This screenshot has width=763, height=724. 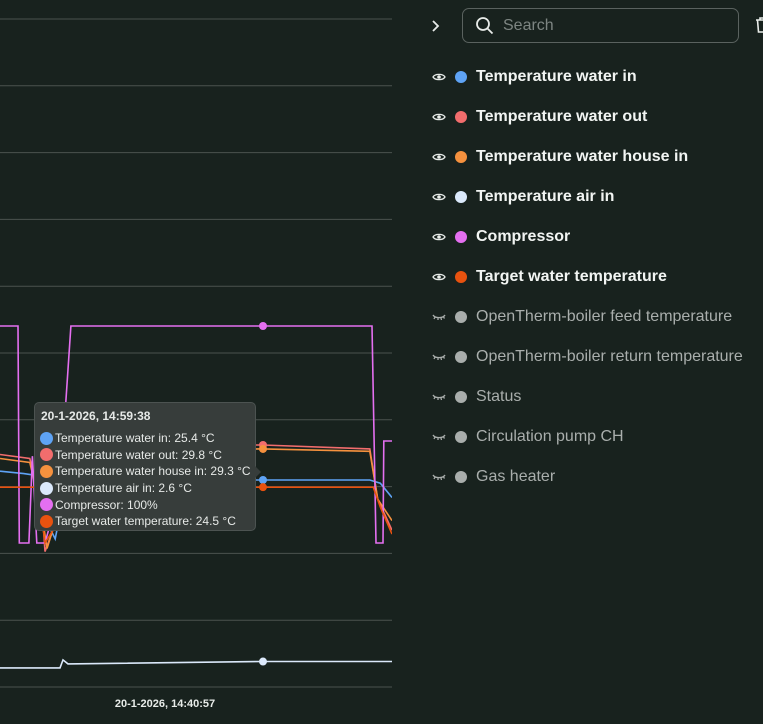 What do you see at coordinates (613, 25) in the screenshot?
I see `search-input` at bounding box center [613, 25].